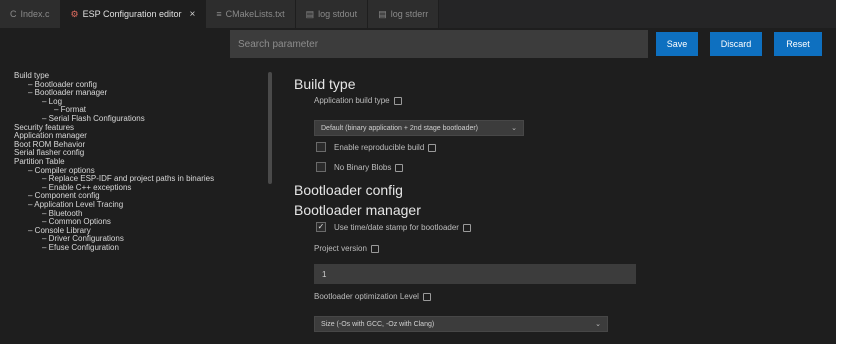 The height and width of the screenshot is (344, 841). Describe the element at coordinates (115, 76) in the screenshot. I see `sidebar-item: Build type` at that location.